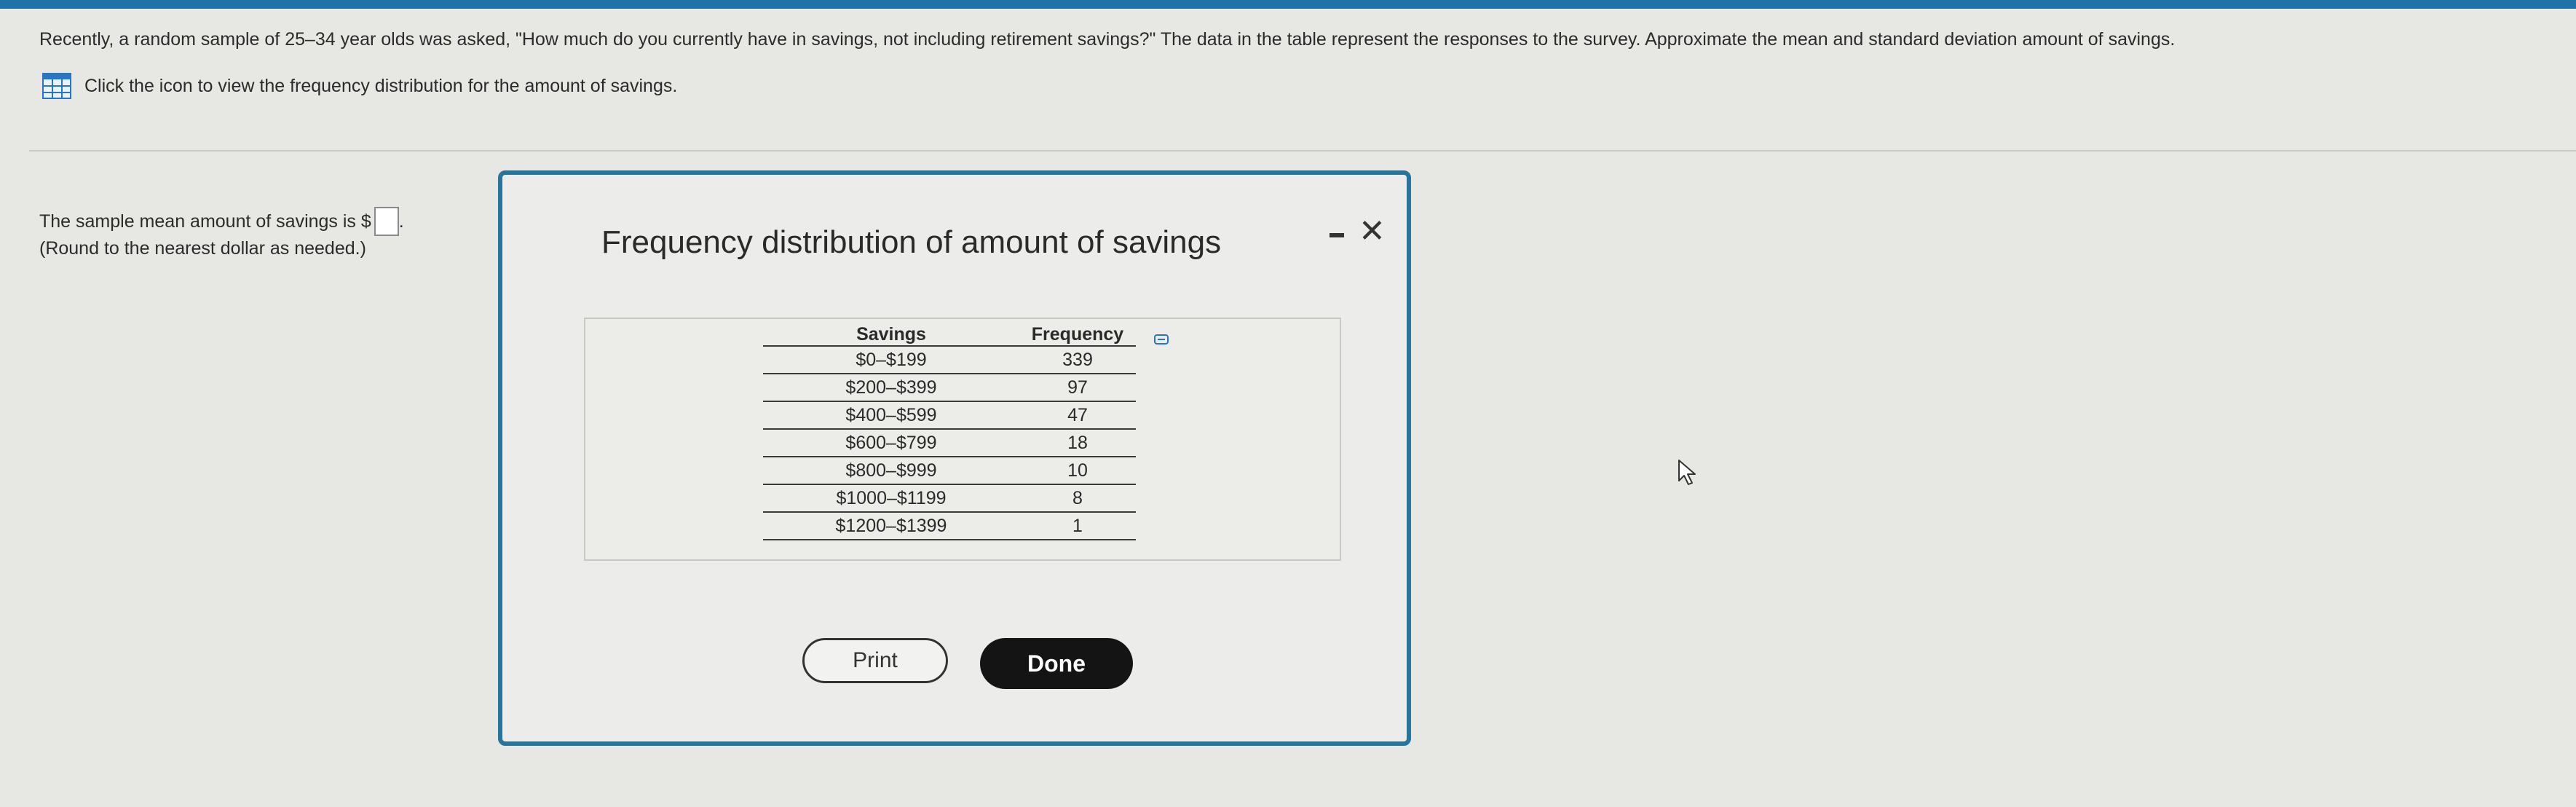 Image resolution: width=2576 pixels, height=807 pixels. I want to click on savings-cell: $200–$399, so click(891, 388).